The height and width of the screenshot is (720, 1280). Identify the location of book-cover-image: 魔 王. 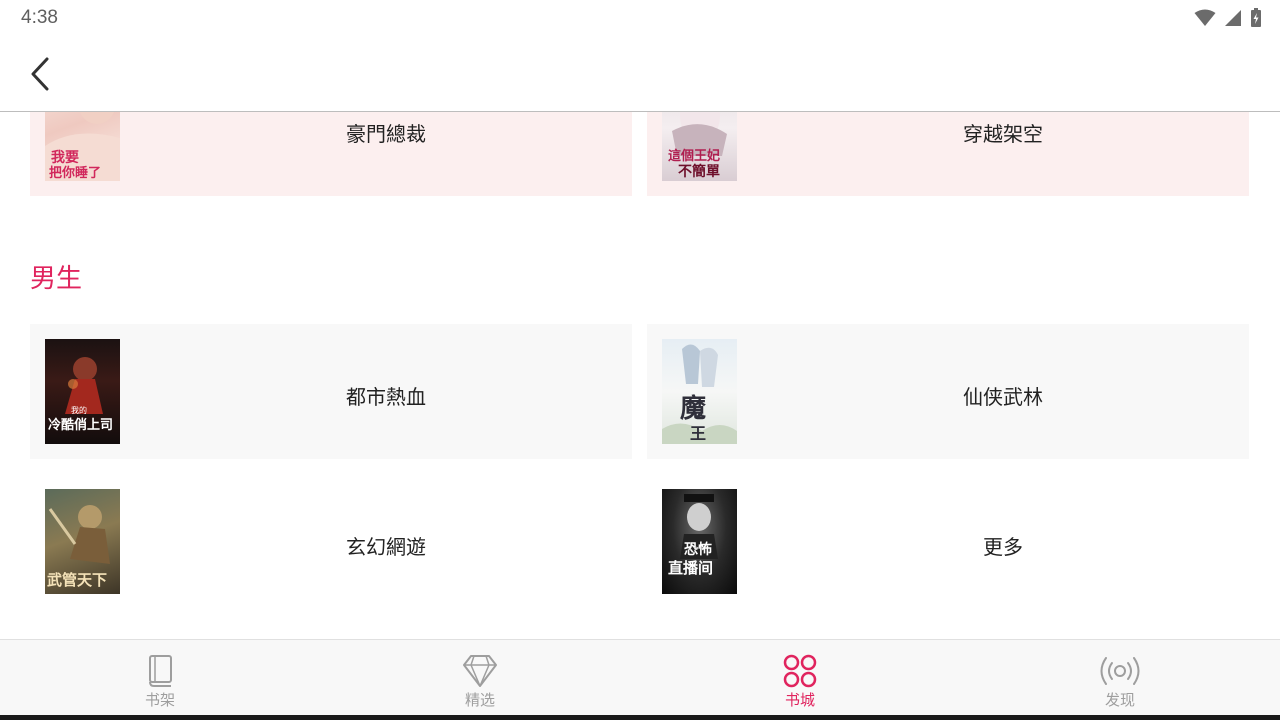
(699, 391).